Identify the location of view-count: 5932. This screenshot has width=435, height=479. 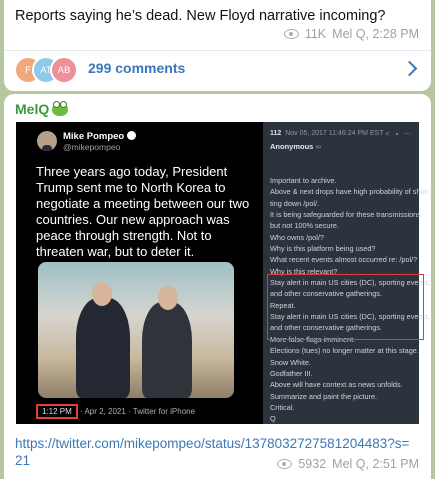
(312, 464).